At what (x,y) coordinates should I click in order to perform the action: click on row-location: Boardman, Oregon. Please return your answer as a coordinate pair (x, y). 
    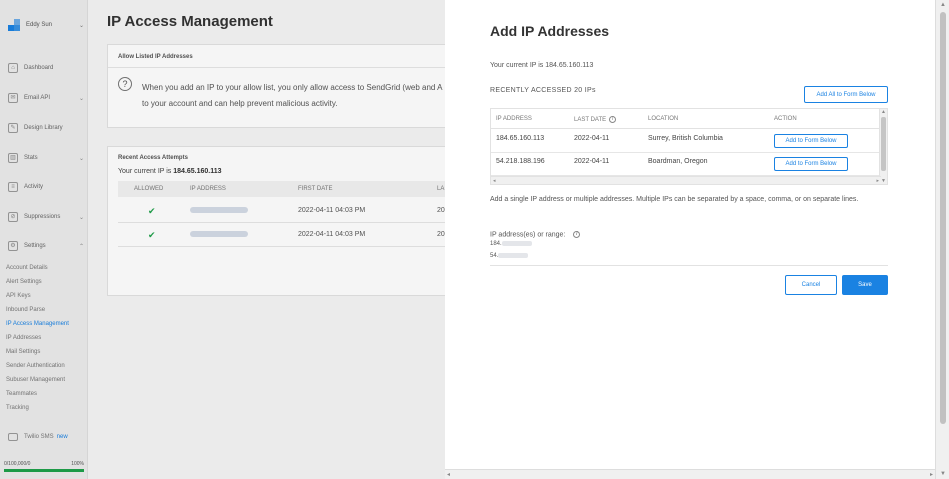
    Looking at the image, I should click on (678, 161).